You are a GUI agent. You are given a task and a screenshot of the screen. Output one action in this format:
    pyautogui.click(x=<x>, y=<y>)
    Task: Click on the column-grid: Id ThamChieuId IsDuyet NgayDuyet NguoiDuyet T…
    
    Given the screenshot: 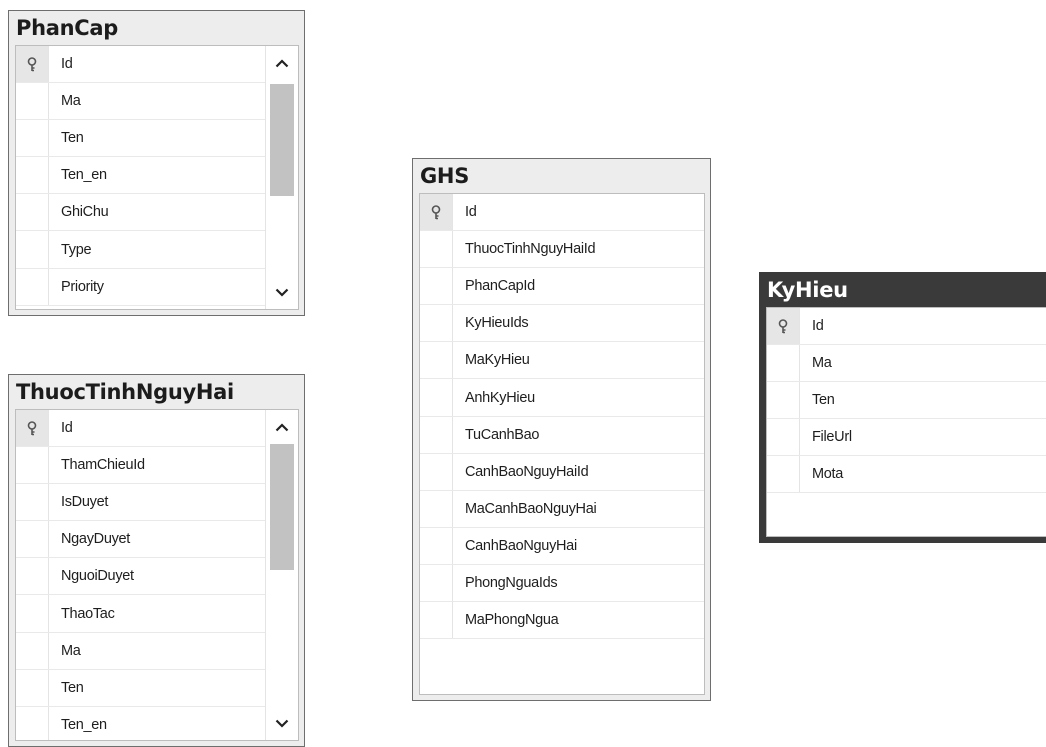 What is the action you would take?
    pyautogui.click(x=157, y=575)
    